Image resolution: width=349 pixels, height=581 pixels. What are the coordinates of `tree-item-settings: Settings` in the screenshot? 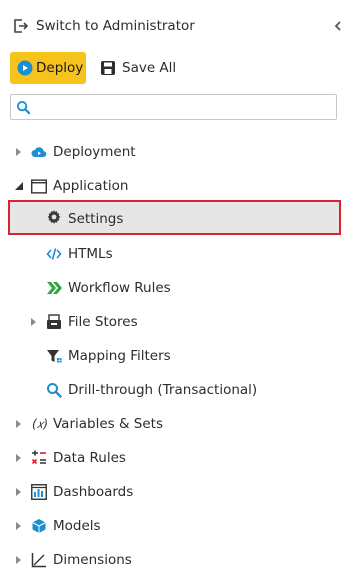 It's located at (174, 217).